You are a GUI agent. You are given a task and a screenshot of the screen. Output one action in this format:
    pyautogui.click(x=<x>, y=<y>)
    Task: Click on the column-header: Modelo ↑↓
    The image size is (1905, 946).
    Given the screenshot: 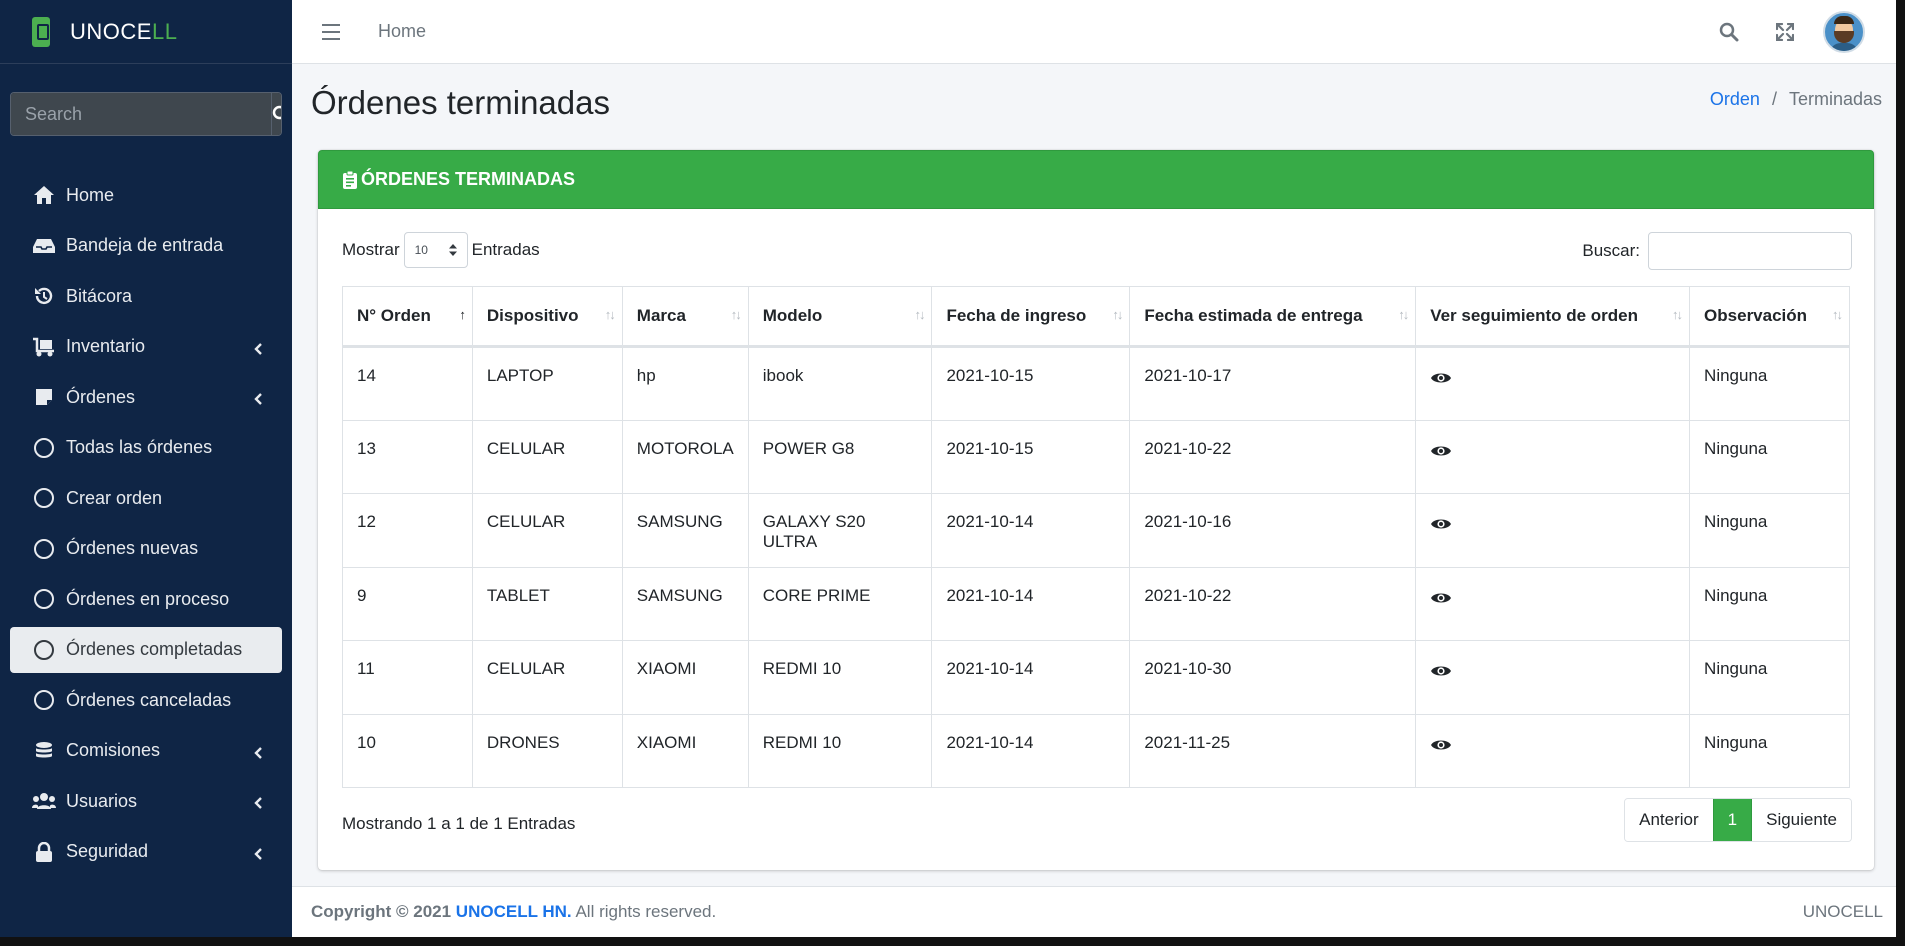 What is the action you would take?
    pyautogui.click(x=840, y=317)
    